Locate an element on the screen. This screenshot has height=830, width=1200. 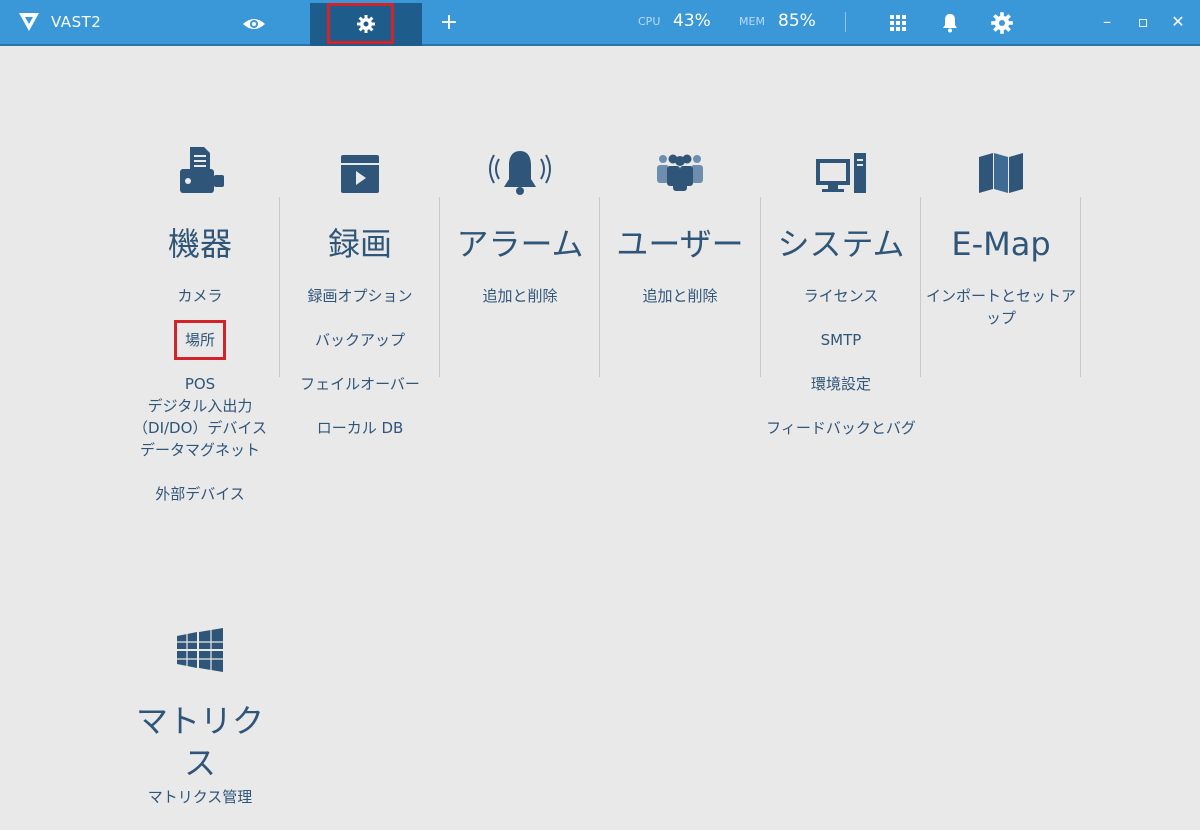
mem-label: MEM is located at coordinates (752, 21).